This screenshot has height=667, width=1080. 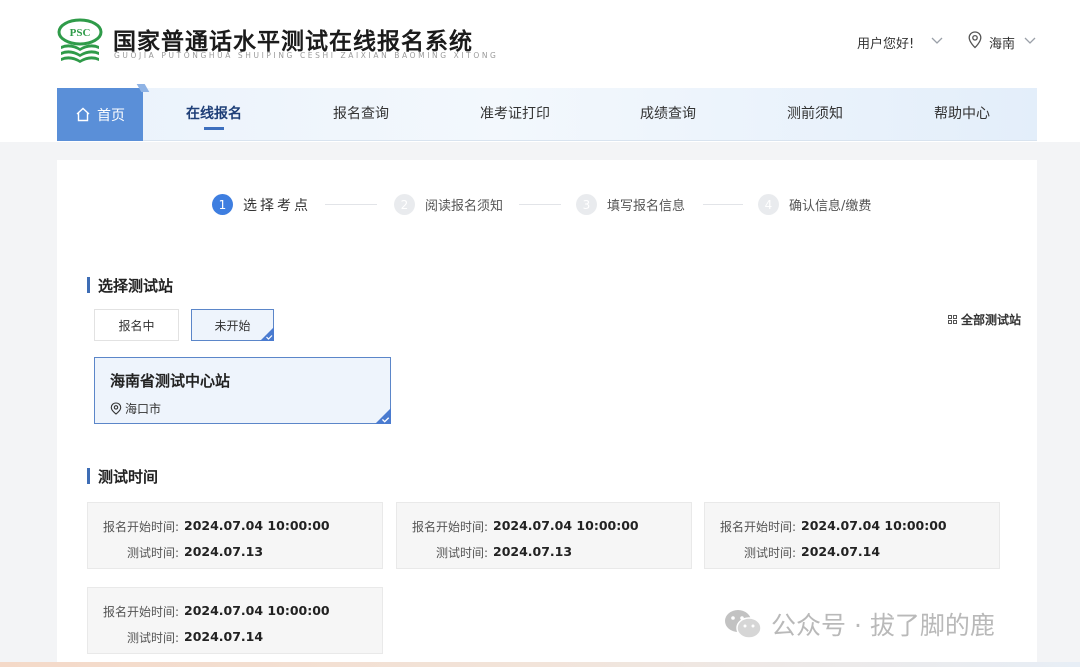 I want to click on filter-not-started: 未开始, so click(x=232, y=325).